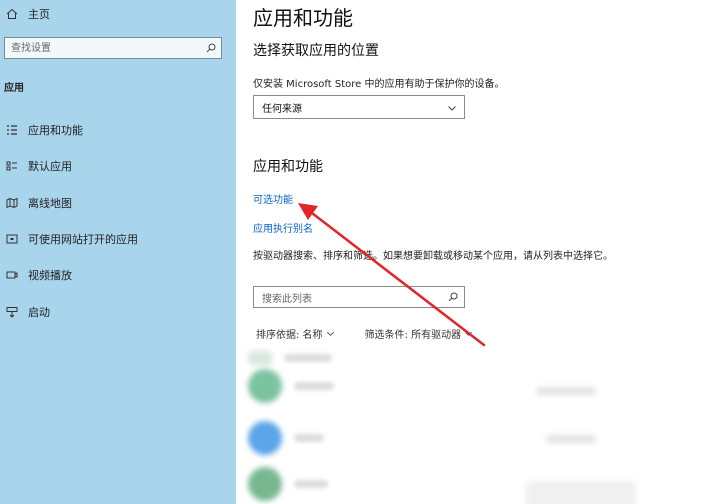 This screenshot has width=708, height=504. I want to click on home-icon, so click(12, 14).